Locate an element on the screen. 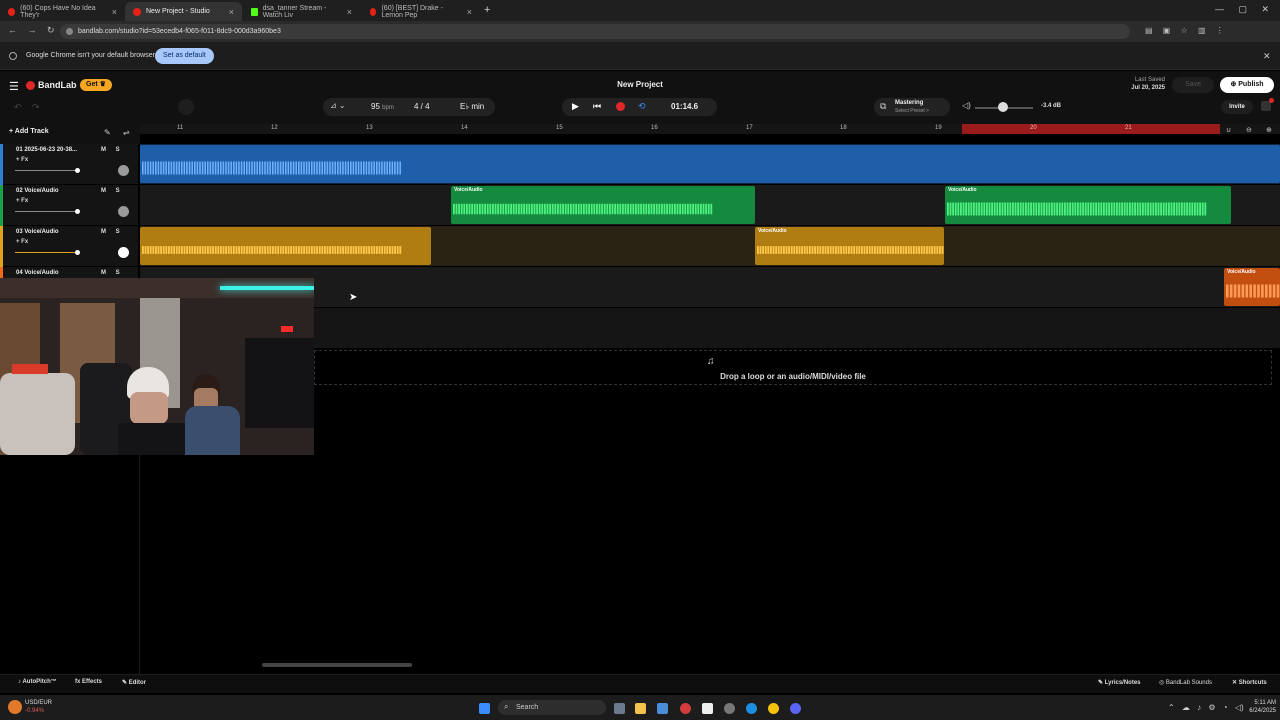 The height and width of the screenshot is (720, 1280). search-label: Search is located at coordinates (527, 707).